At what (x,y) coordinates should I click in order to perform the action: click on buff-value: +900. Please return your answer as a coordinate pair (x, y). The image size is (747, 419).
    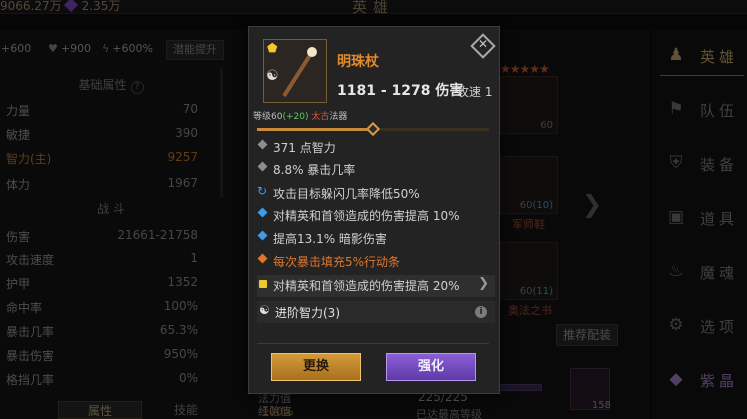
    Looking at the image, I should click on (76, 48).